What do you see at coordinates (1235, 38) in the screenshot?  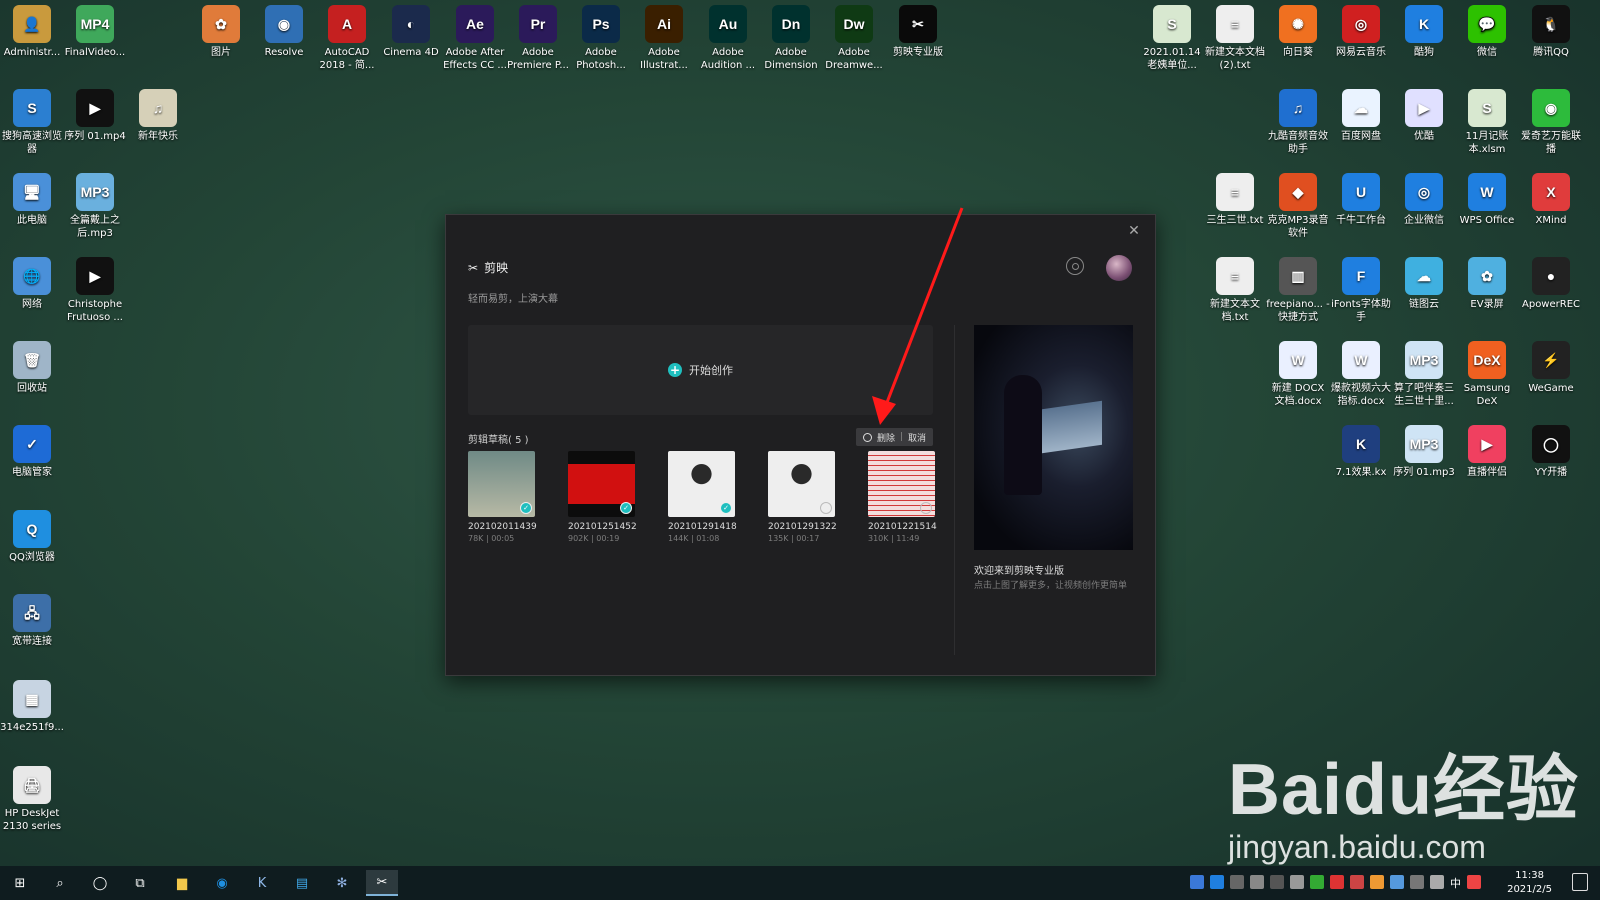 I see `desktop-icon: ≡ 新建文本文档 (2).txt` at bounding box center [1235, 38].